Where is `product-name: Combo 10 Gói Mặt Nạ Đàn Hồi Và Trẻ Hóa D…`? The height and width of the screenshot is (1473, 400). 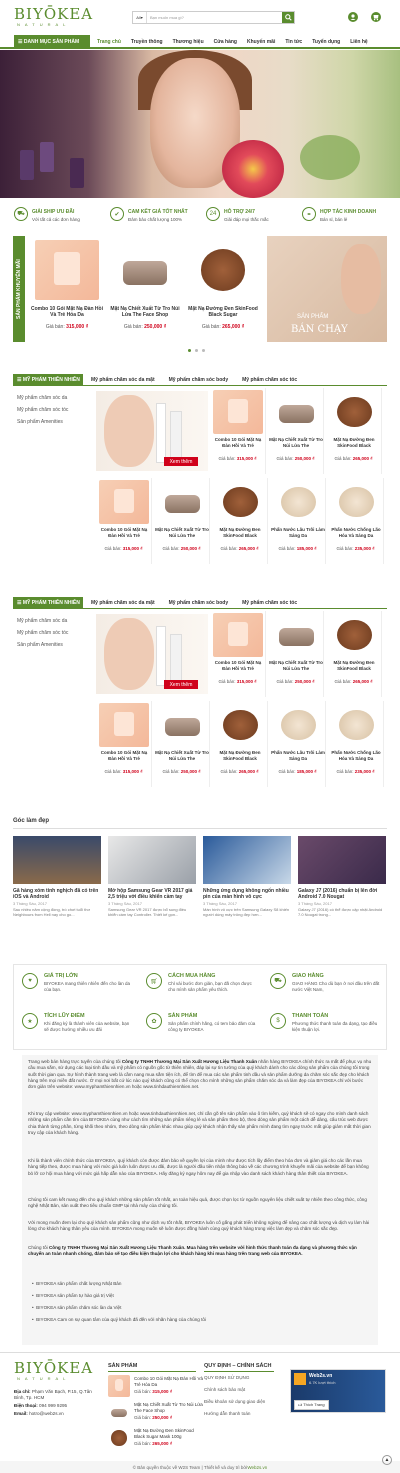
product-name: Combo 10 Gói Mặt Nạ Đàn Hồi Và Trẻ Hóa D… is located at coordinates (67, 312).